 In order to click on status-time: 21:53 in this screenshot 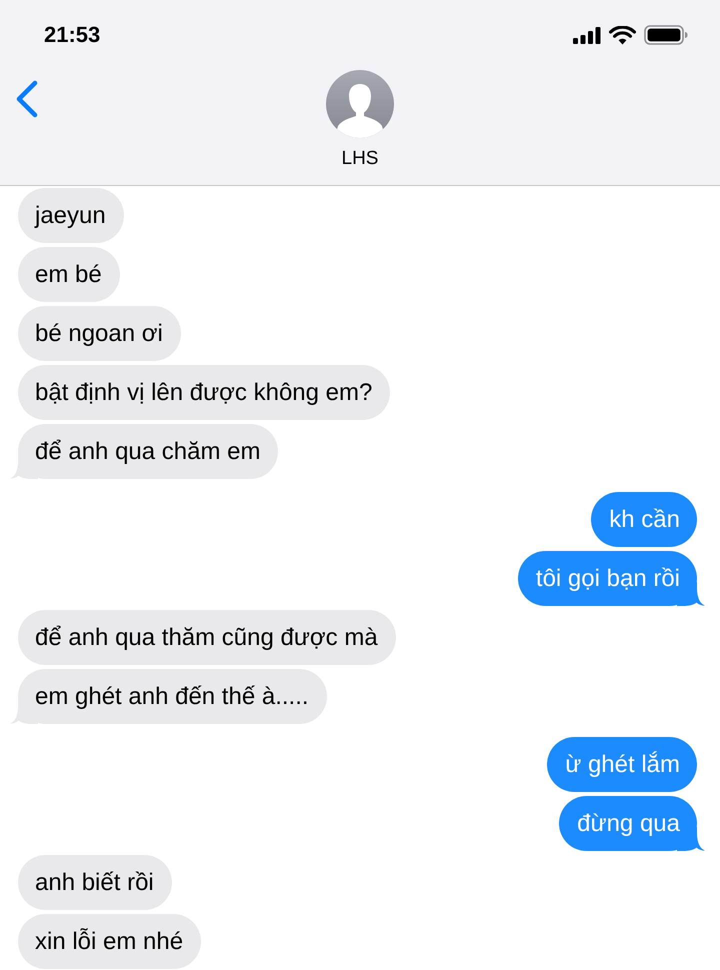, I will do `click(72, 35)`.